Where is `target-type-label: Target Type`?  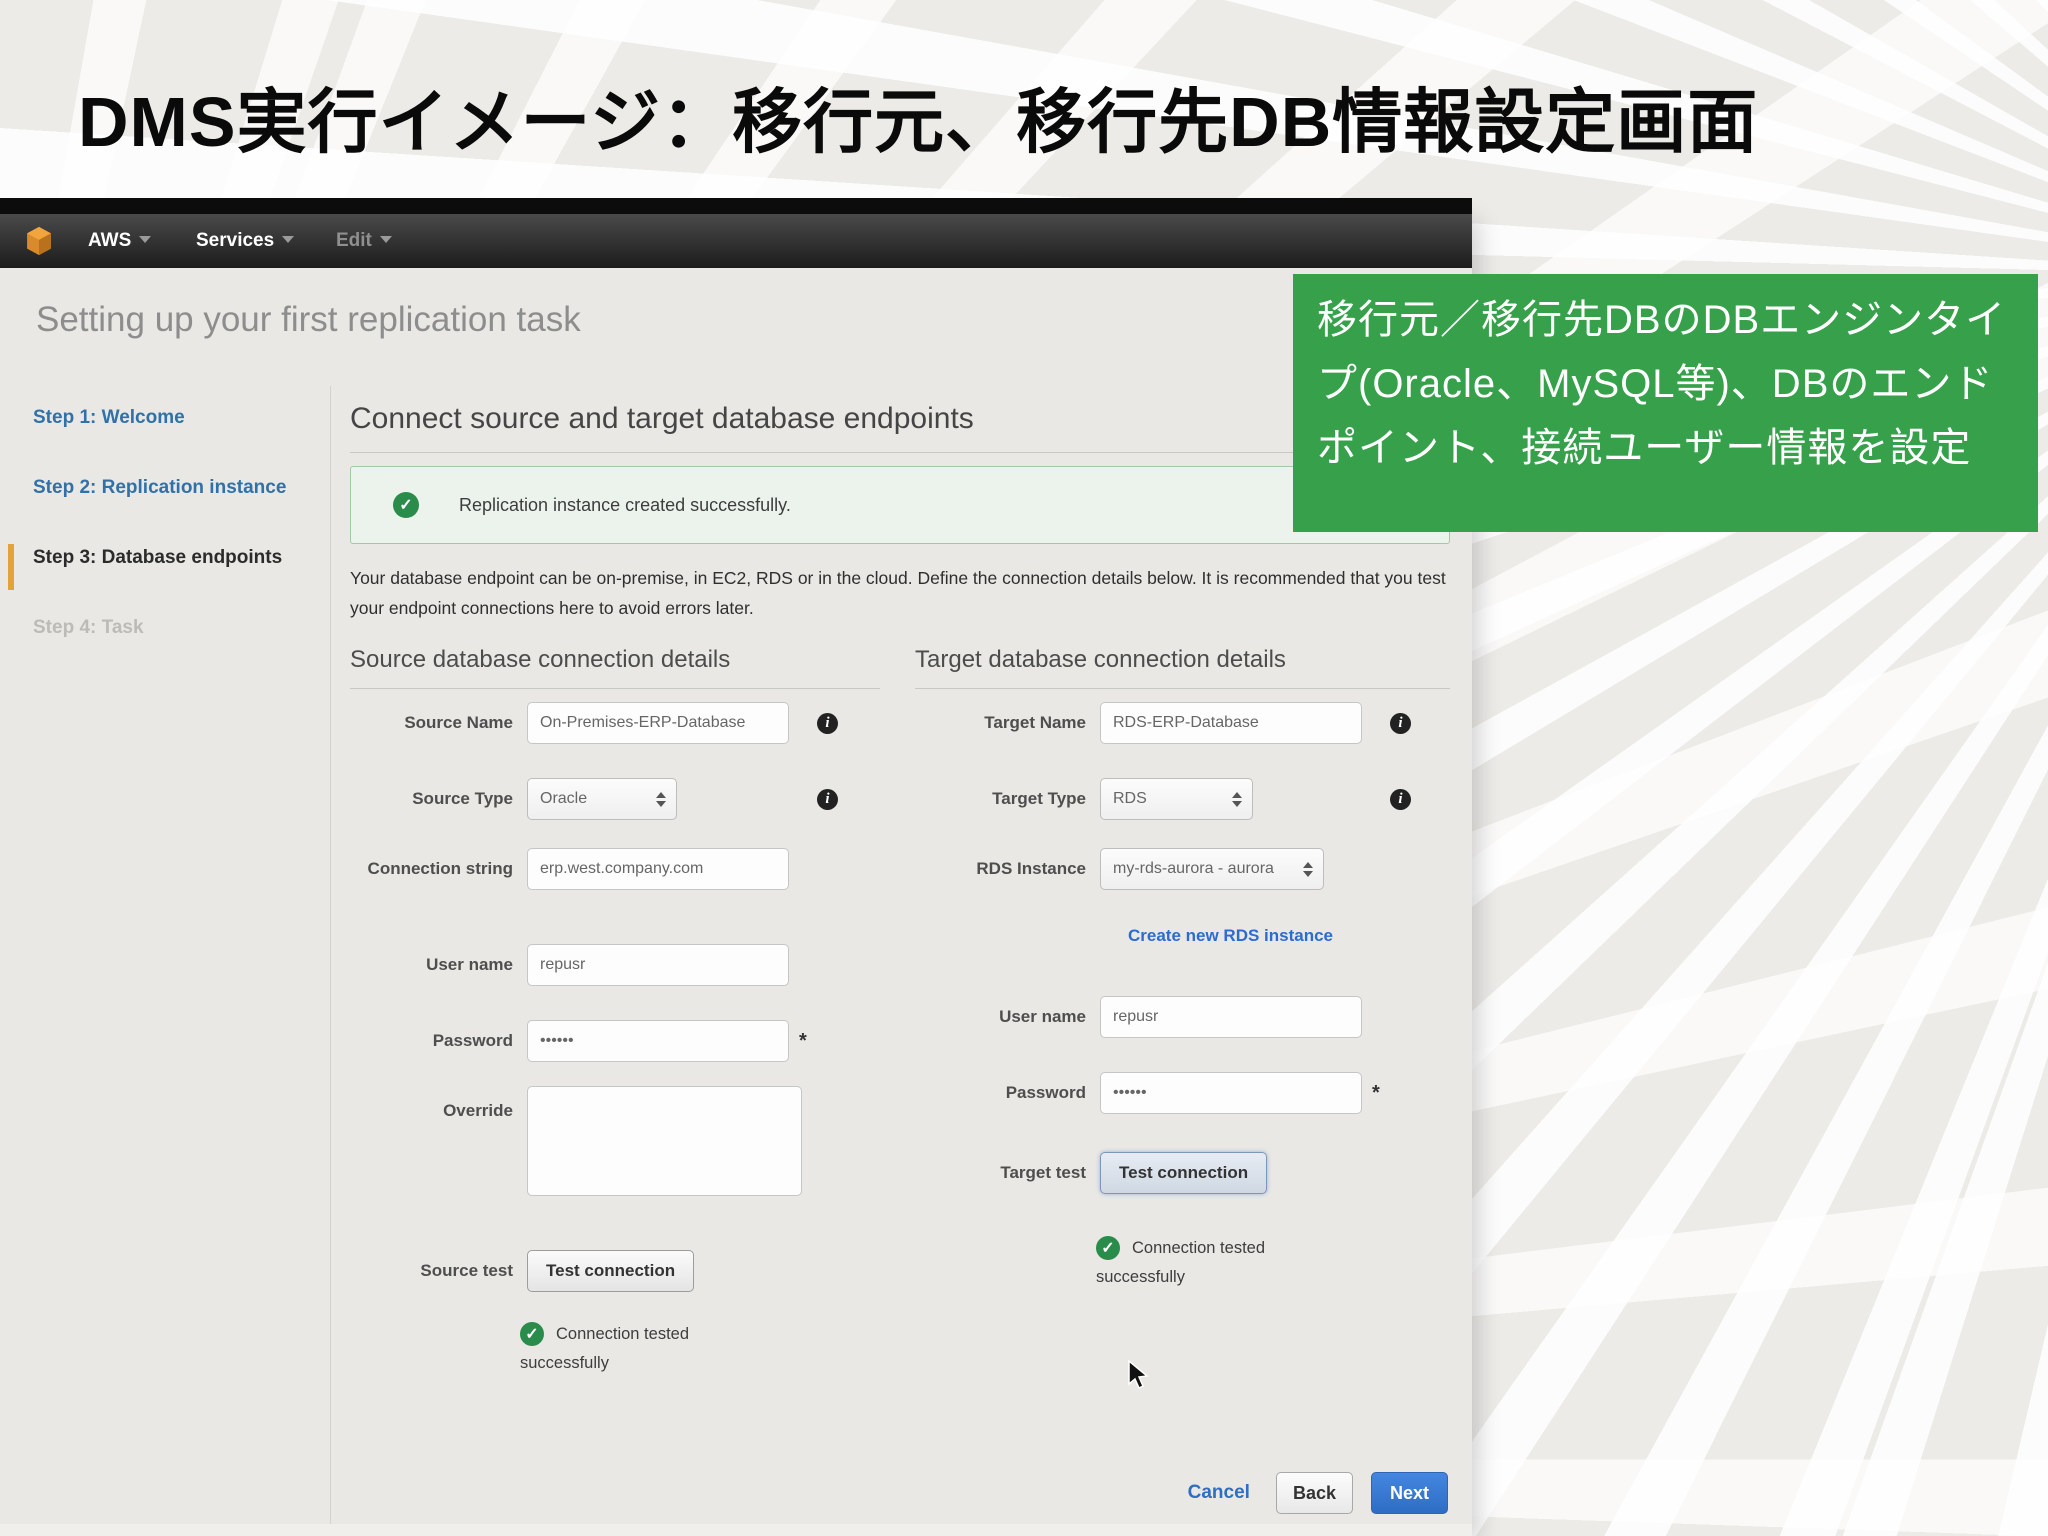
target-type-label: Target Type is located at coordinates (1039, 798).